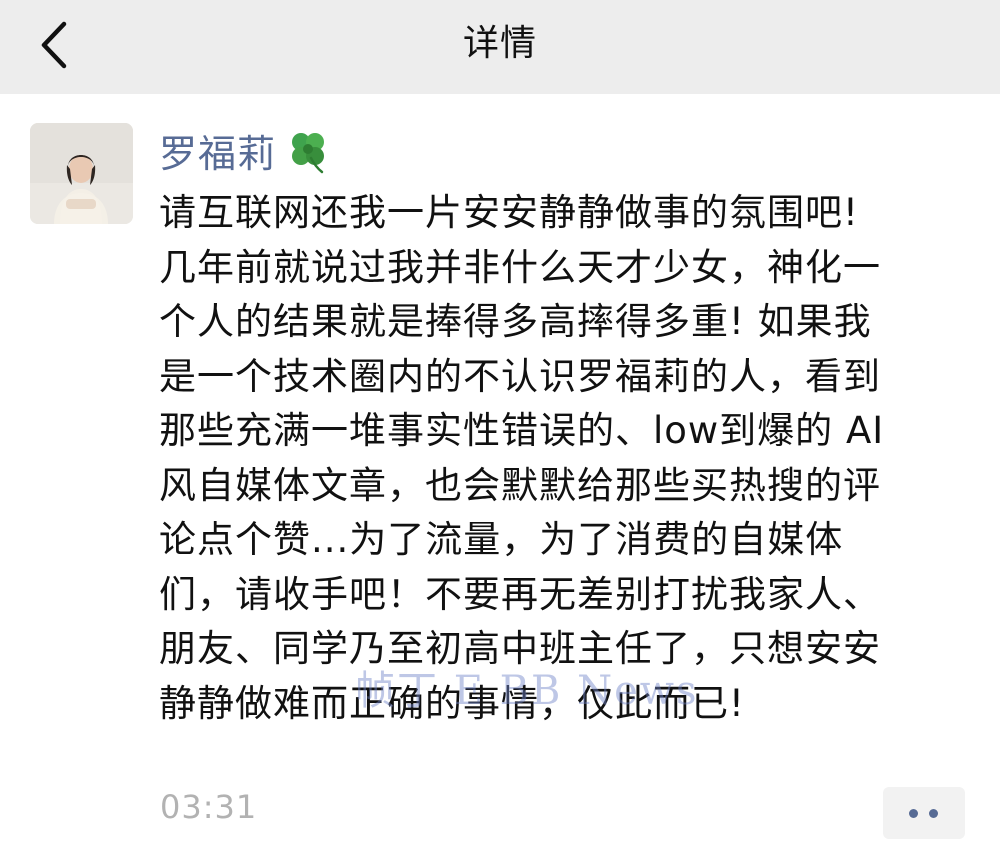 This screenshot has height=856, width=1000. Describe the element at coordinates (520, 485) in the screenshot. I see `content-line: 风自媒体文章，也会默默给那些买热搜的评` at that location.